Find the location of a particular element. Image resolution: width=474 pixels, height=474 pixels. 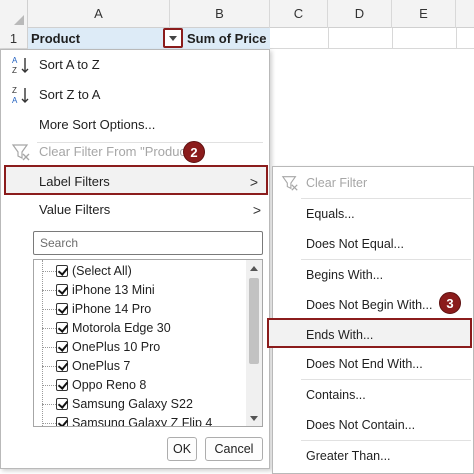

cell-a1-product: Product is located at coordinates (95, 38).